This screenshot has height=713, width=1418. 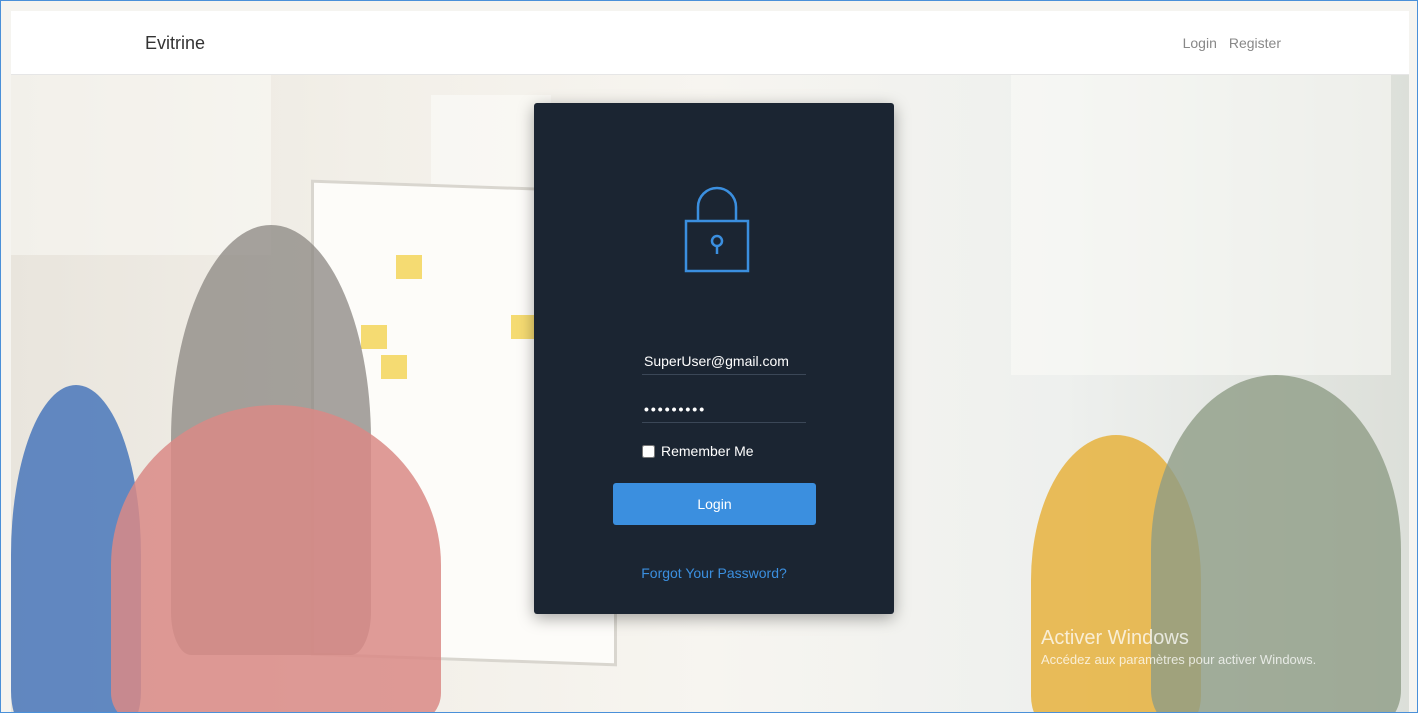 What do you see at coordinates (724, 362) in the screenshot?
I see `email-field` at bounding box center [724, 362].